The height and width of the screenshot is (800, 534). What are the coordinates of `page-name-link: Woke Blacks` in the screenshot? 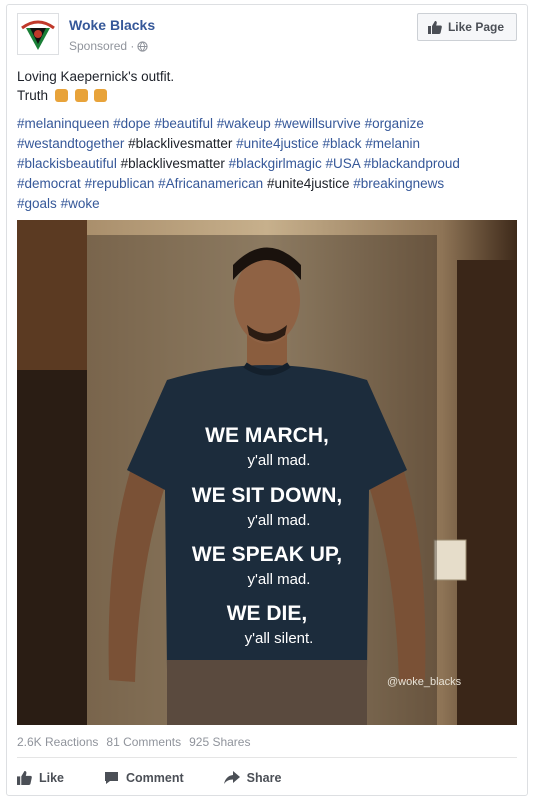 It's located at (112, 25).